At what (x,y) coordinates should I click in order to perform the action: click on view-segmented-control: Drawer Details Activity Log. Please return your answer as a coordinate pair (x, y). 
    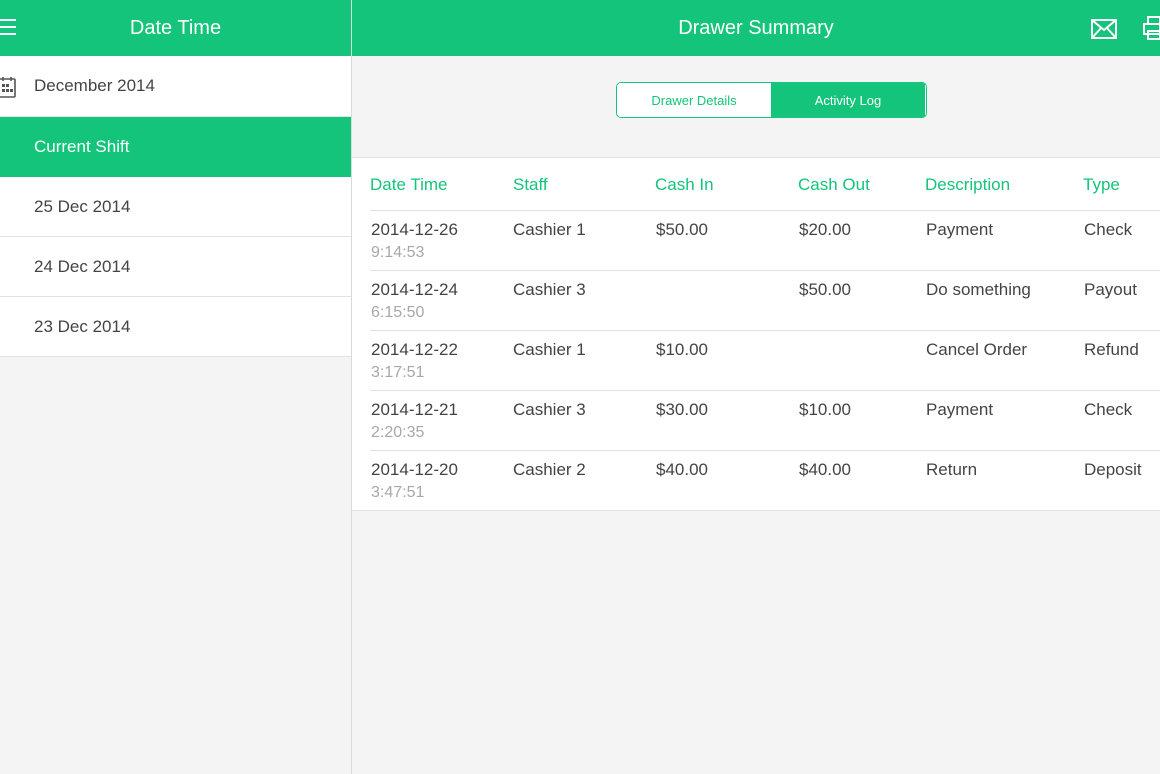
    Looking at the image, I should click on (771, 100).